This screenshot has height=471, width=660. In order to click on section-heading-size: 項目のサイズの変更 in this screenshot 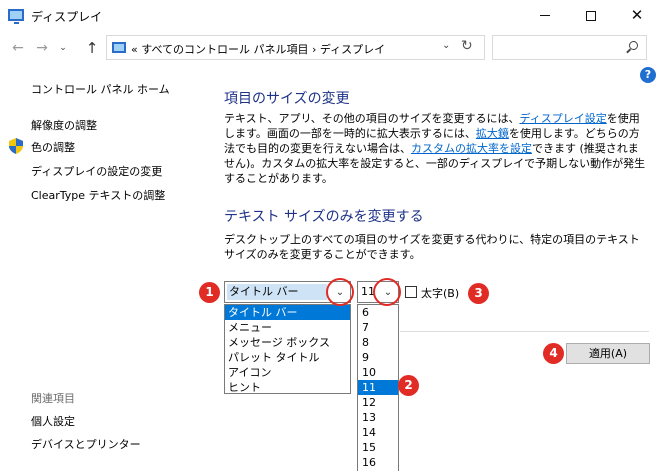, I will do `click(287, 99)`.